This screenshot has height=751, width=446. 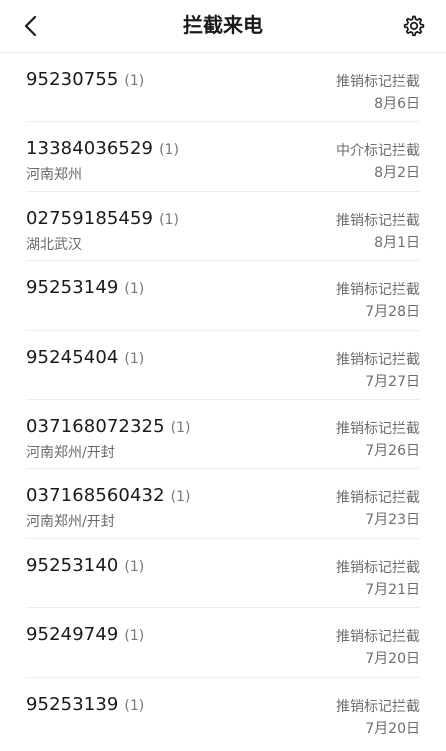 What do you see at coordinates (378, 151) in the screenshot?
I see `block-reason: 中介标记拦截` at bounding box center [378, 151].